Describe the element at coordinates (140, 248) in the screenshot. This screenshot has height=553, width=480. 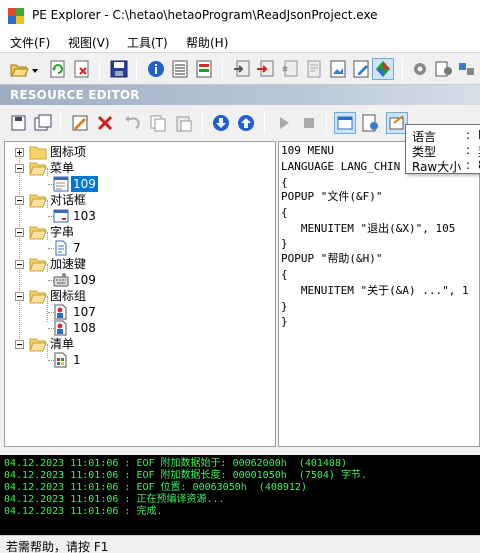
I see `tree-leaf-string-7: 7` at that location.